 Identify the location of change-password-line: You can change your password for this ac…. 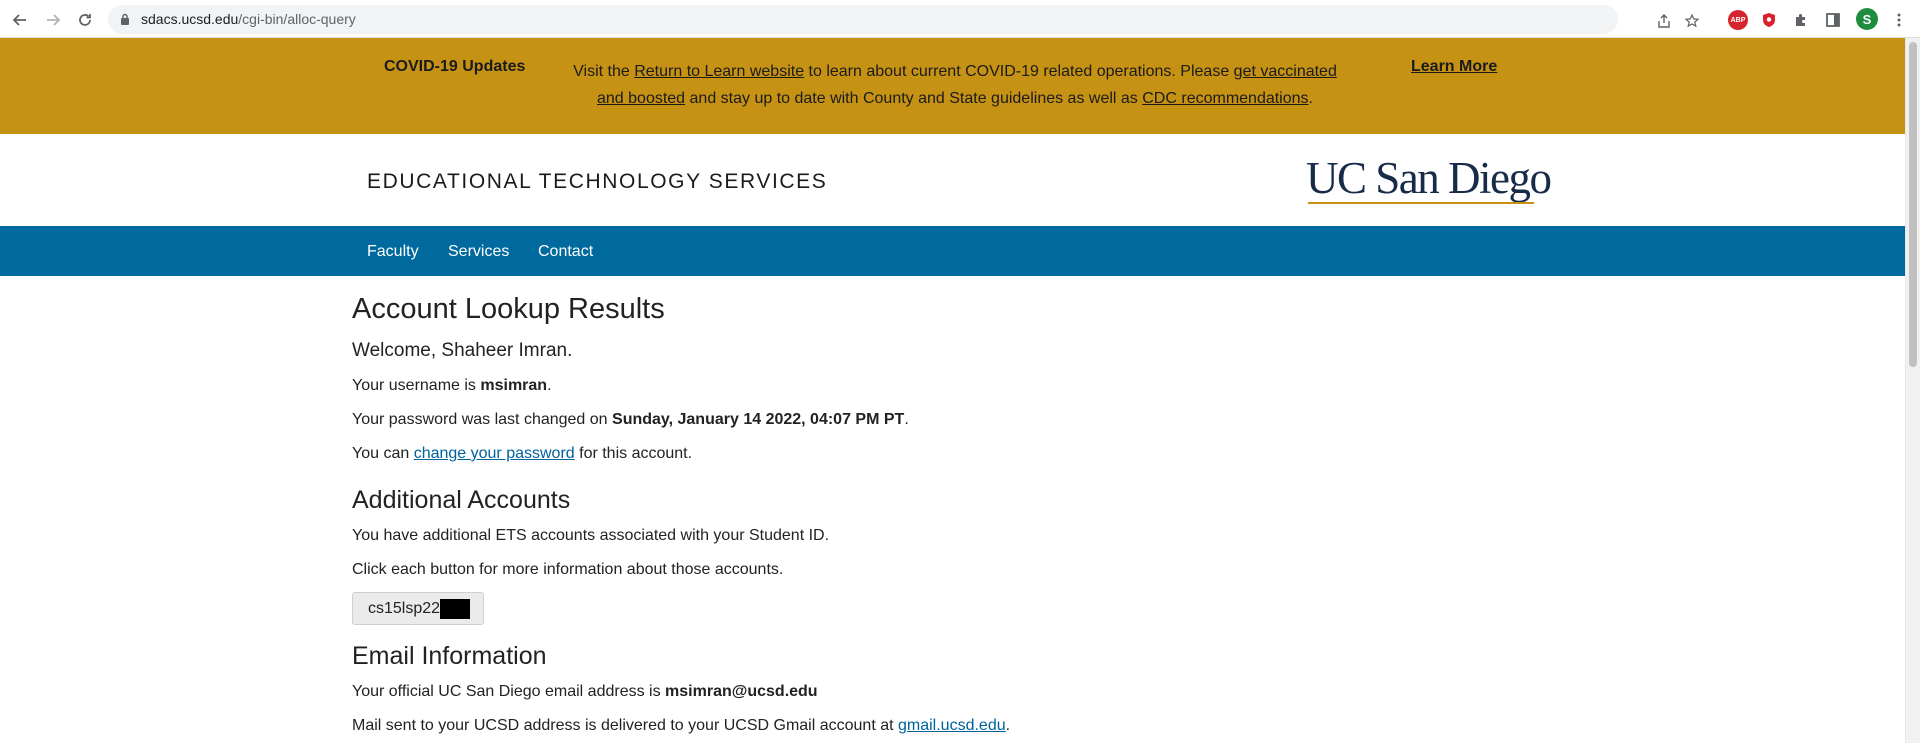
(522, 454).